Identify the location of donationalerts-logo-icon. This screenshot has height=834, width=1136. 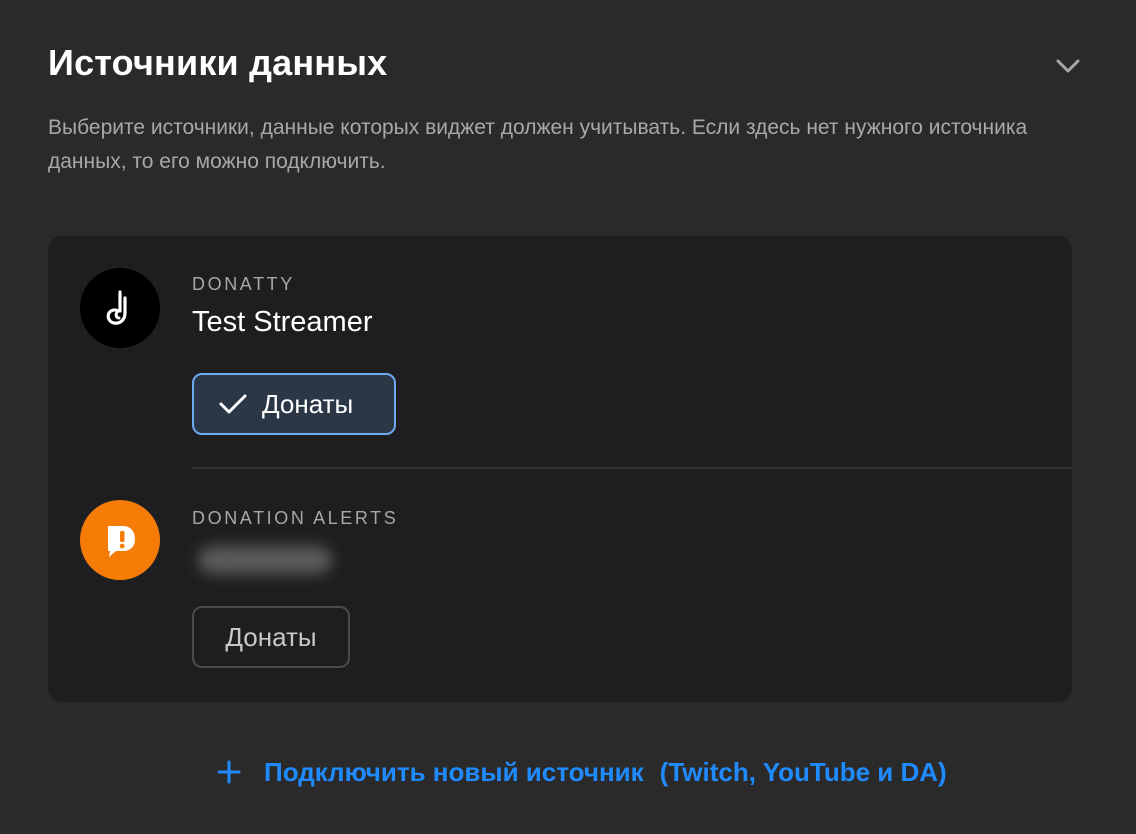
(120, 540).